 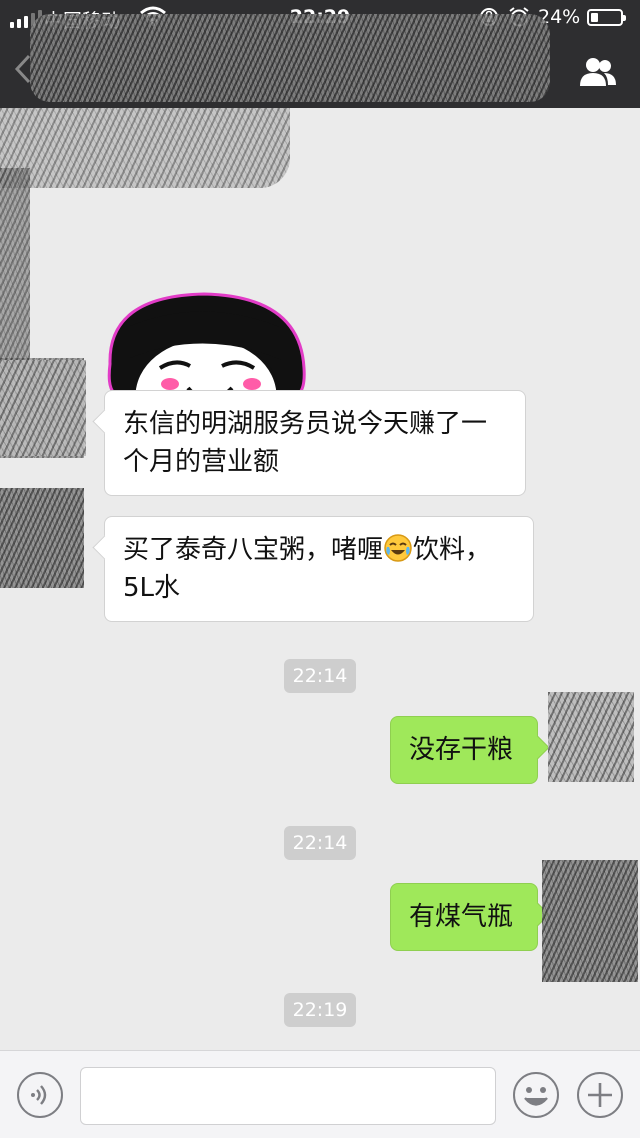 What do you see at coordinates (253, 550) in the screenshot?
I see `message-text: 买了泰奇八宝粥，啫喱` at bounding box center [253, 550].